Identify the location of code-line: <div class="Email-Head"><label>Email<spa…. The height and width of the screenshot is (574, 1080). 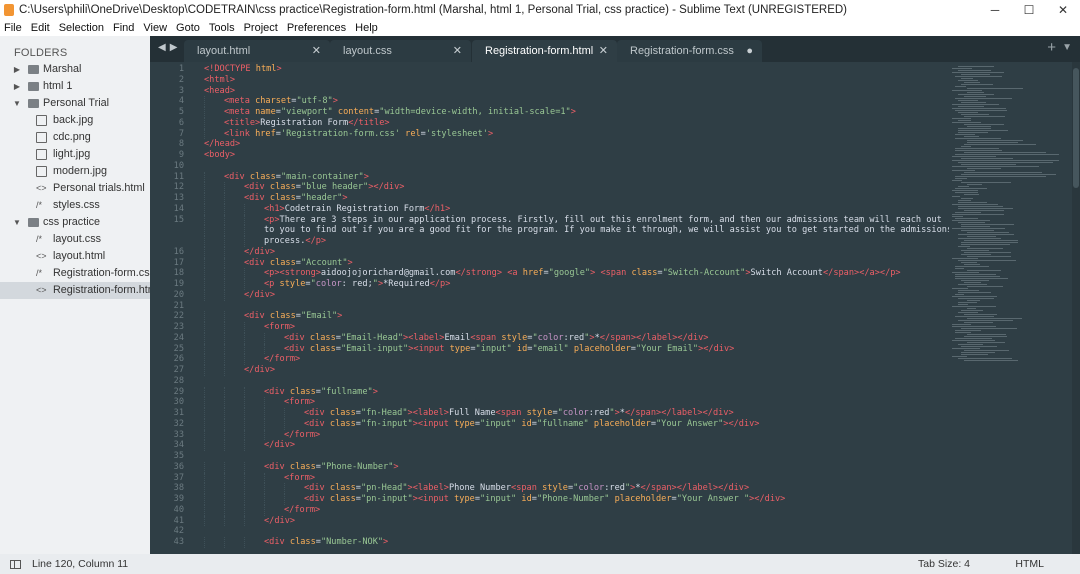
(576, 338).